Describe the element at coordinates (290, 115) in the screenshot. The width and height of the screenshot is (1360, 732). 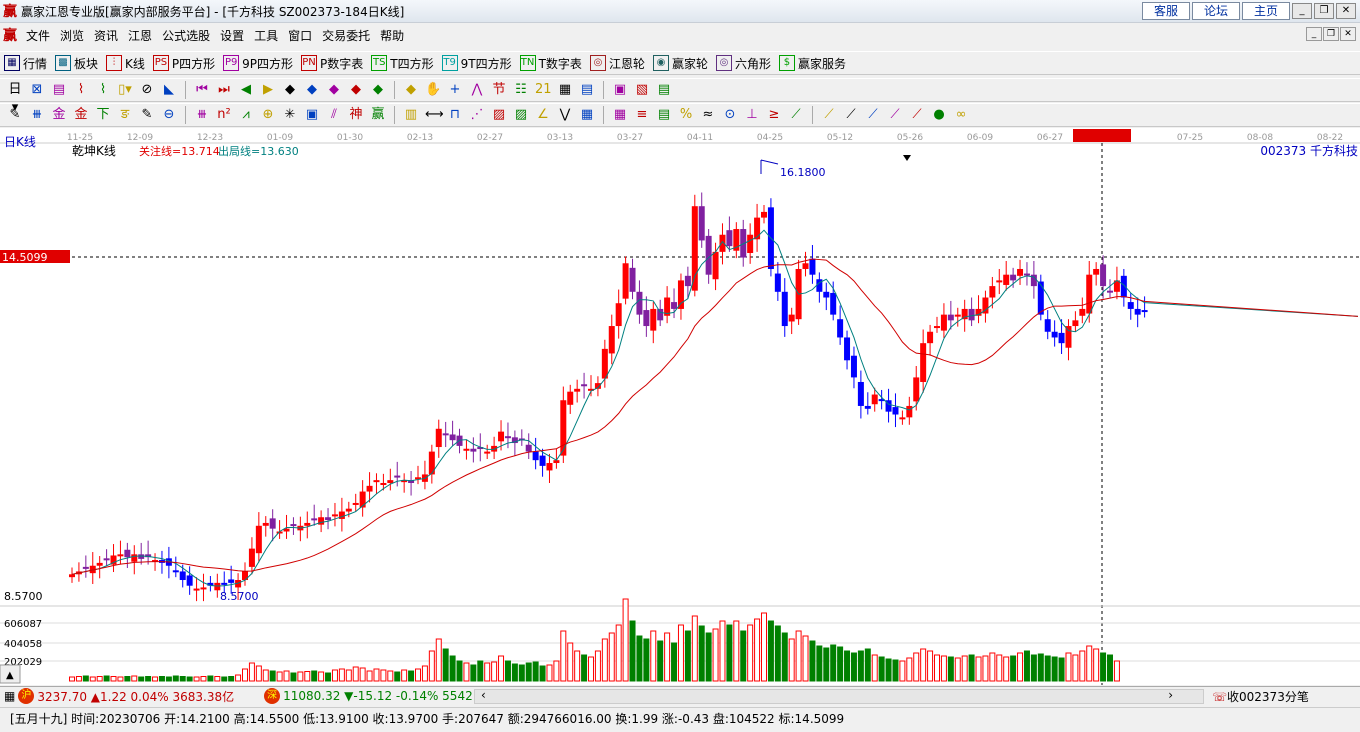
I see `tool-icon: ✳` at that location.